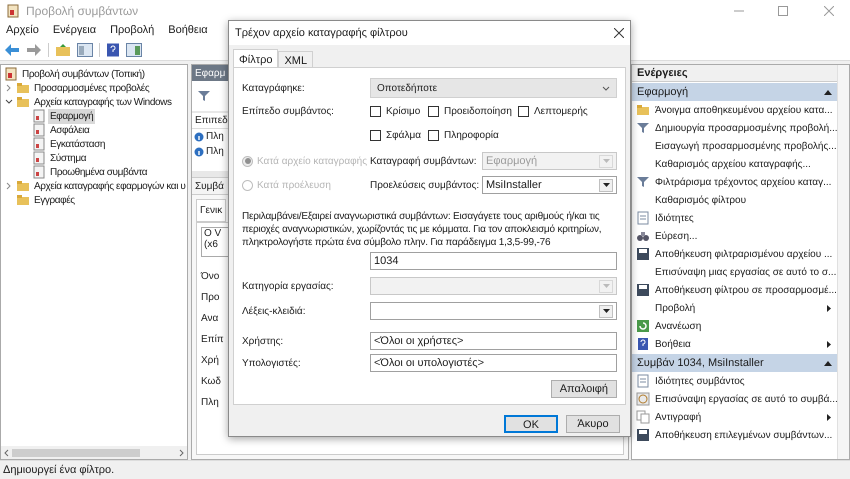  Describe the element at coordinates (734, 363) in the screenshot. I see `section-header: Συμβάν 1034, MsiInstaller` at that location.